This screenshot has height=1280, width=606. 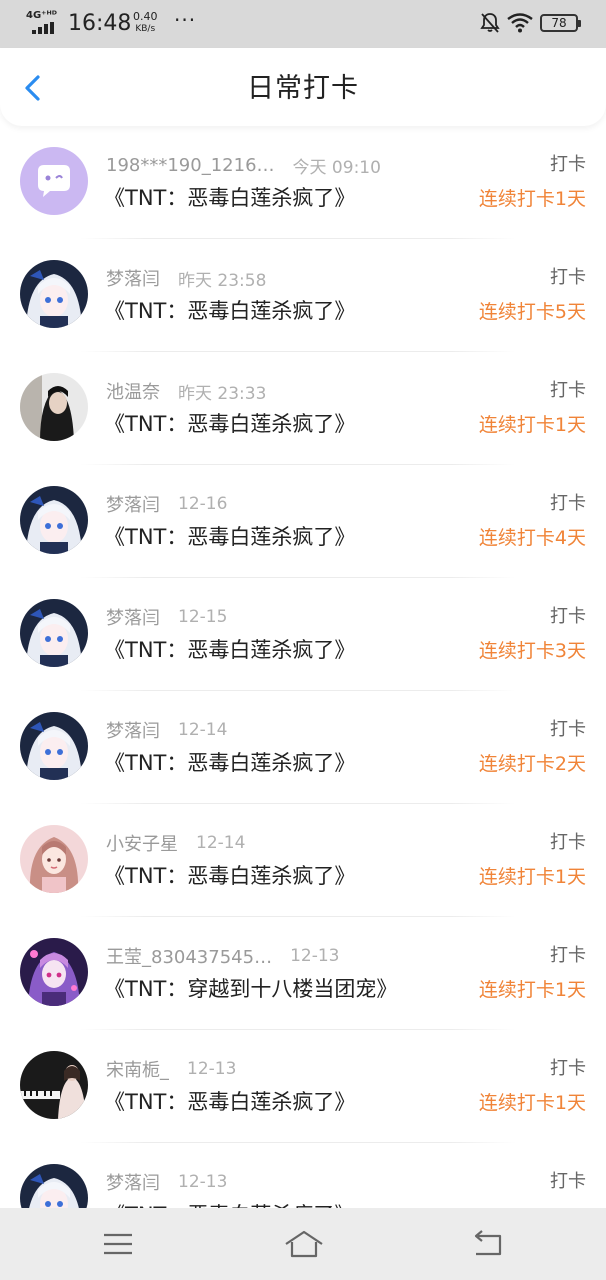 I want to click on page-header: 日常打卡, so click(x=303, y=87).